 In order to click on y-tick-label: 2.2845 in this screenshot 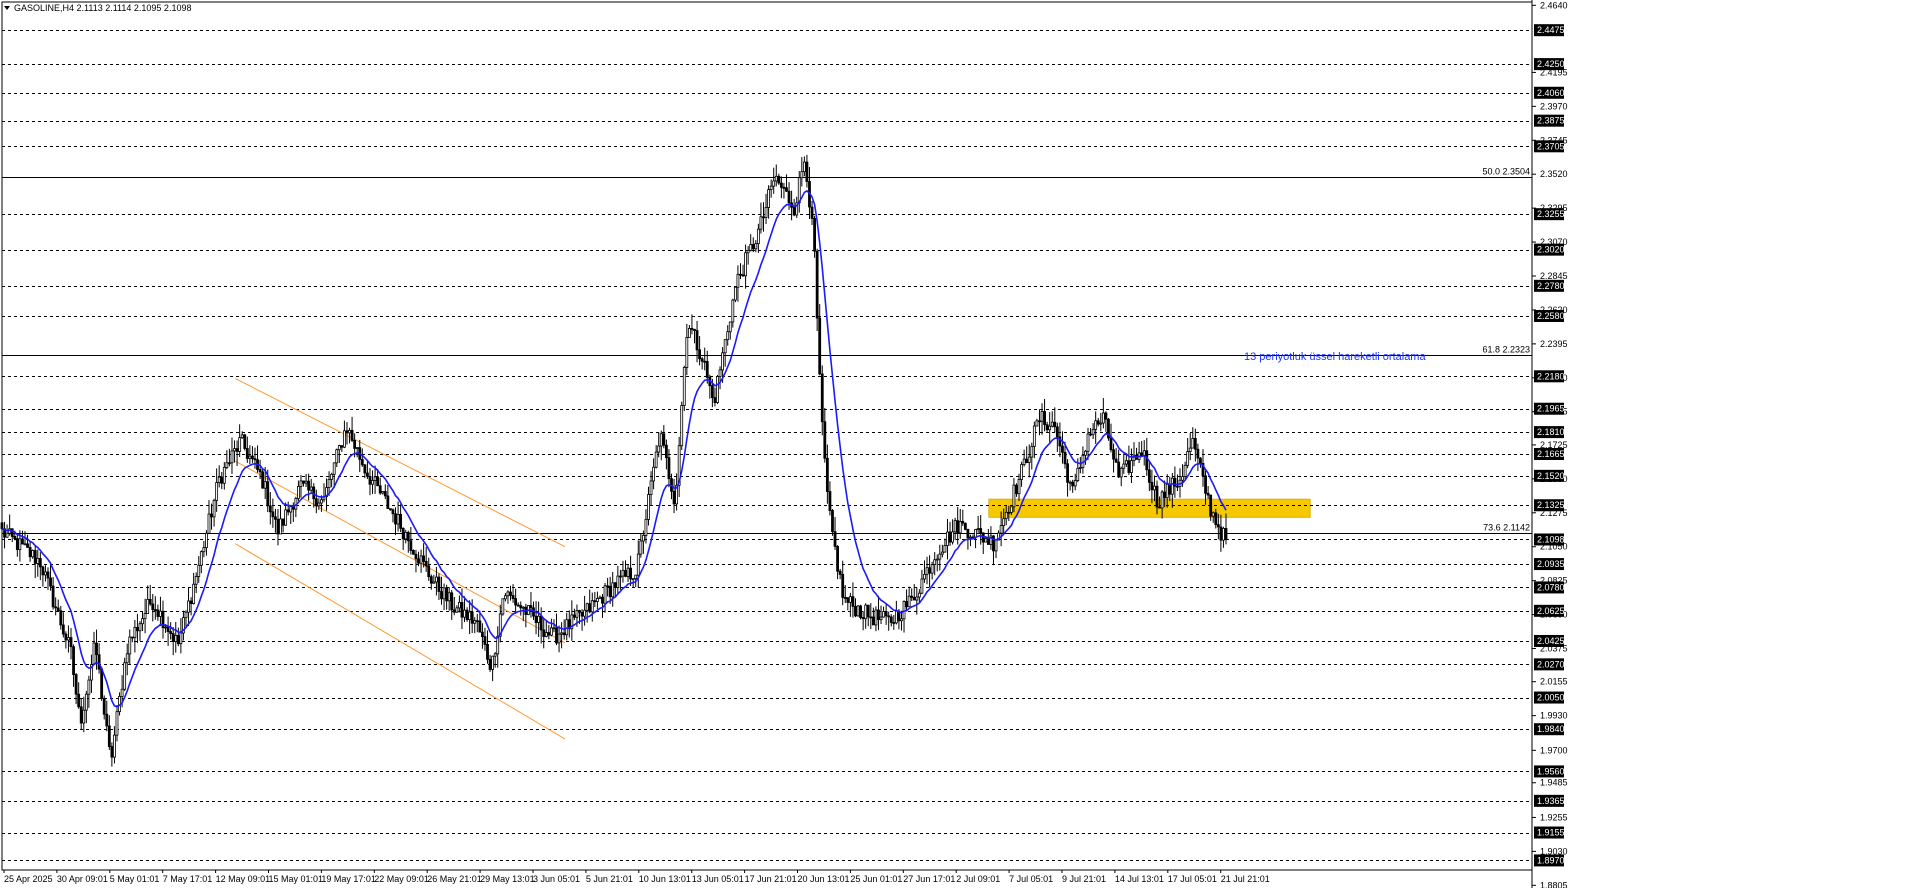, I will do `click(1554, 276)`.